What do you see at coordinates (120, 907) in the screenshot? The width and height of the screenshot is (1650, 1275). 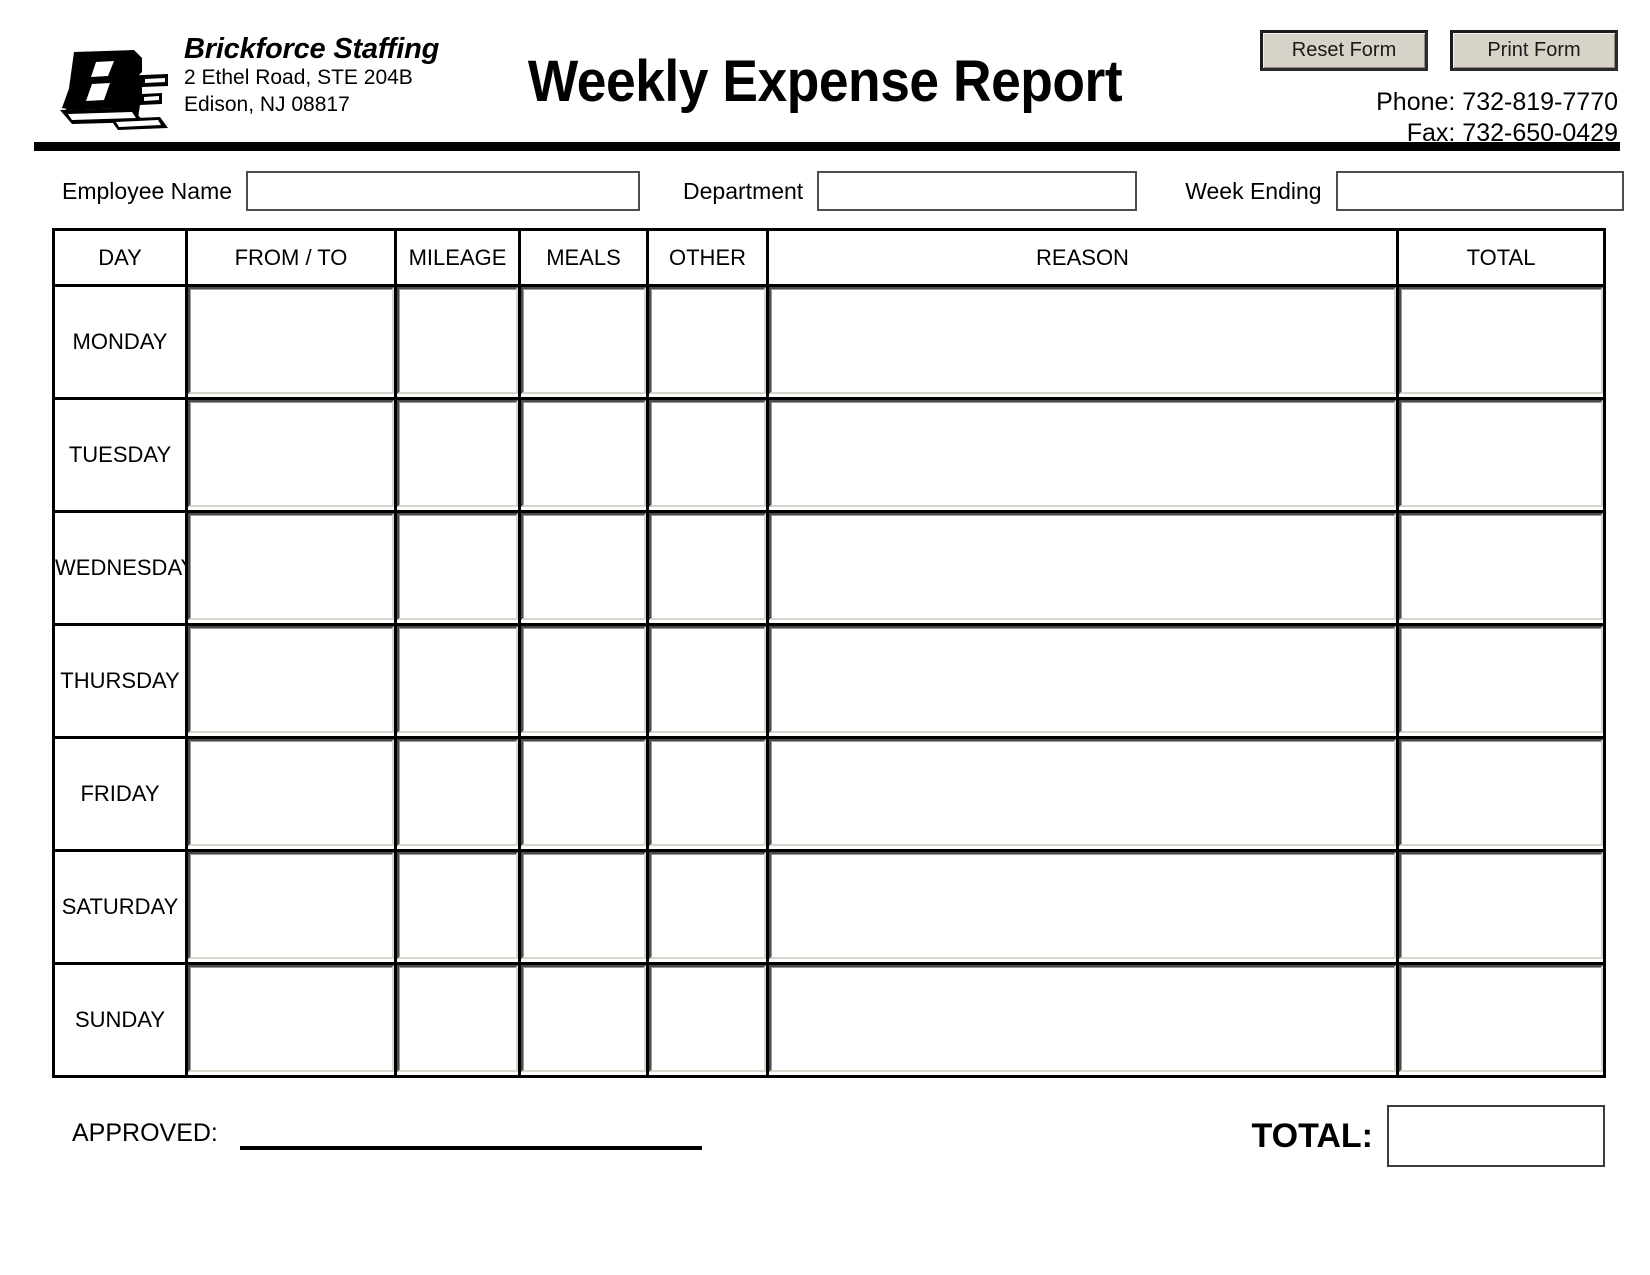 I see `day-label-saturday: SATURDAY` at bounding box center [120, 907].